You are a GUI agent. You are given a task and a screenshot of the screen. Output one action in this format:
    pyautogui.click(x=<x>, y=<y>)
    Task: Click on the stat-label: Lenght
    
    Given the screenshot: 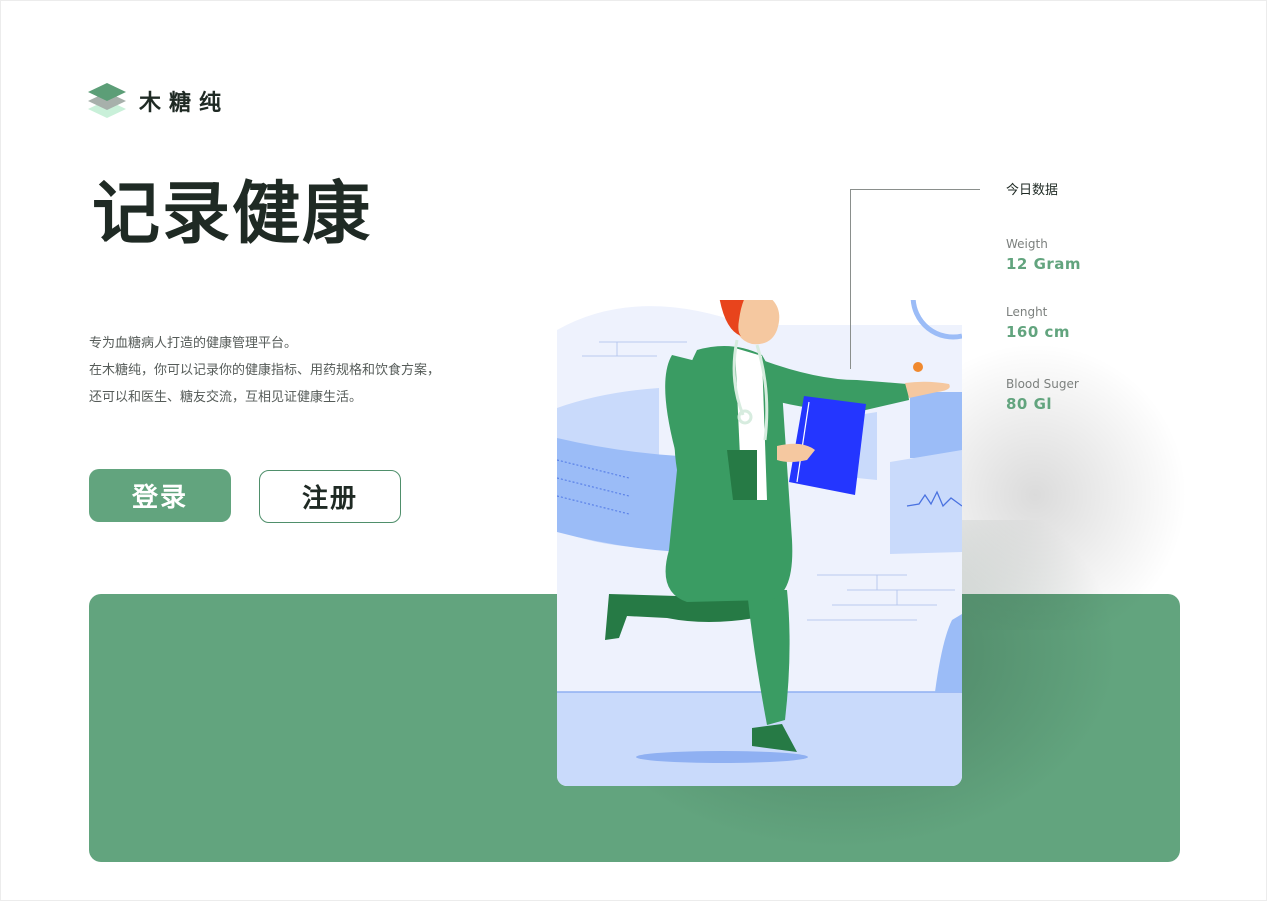 What is the action you would take?
    pyautogui.click(x=1027, y=312)
    